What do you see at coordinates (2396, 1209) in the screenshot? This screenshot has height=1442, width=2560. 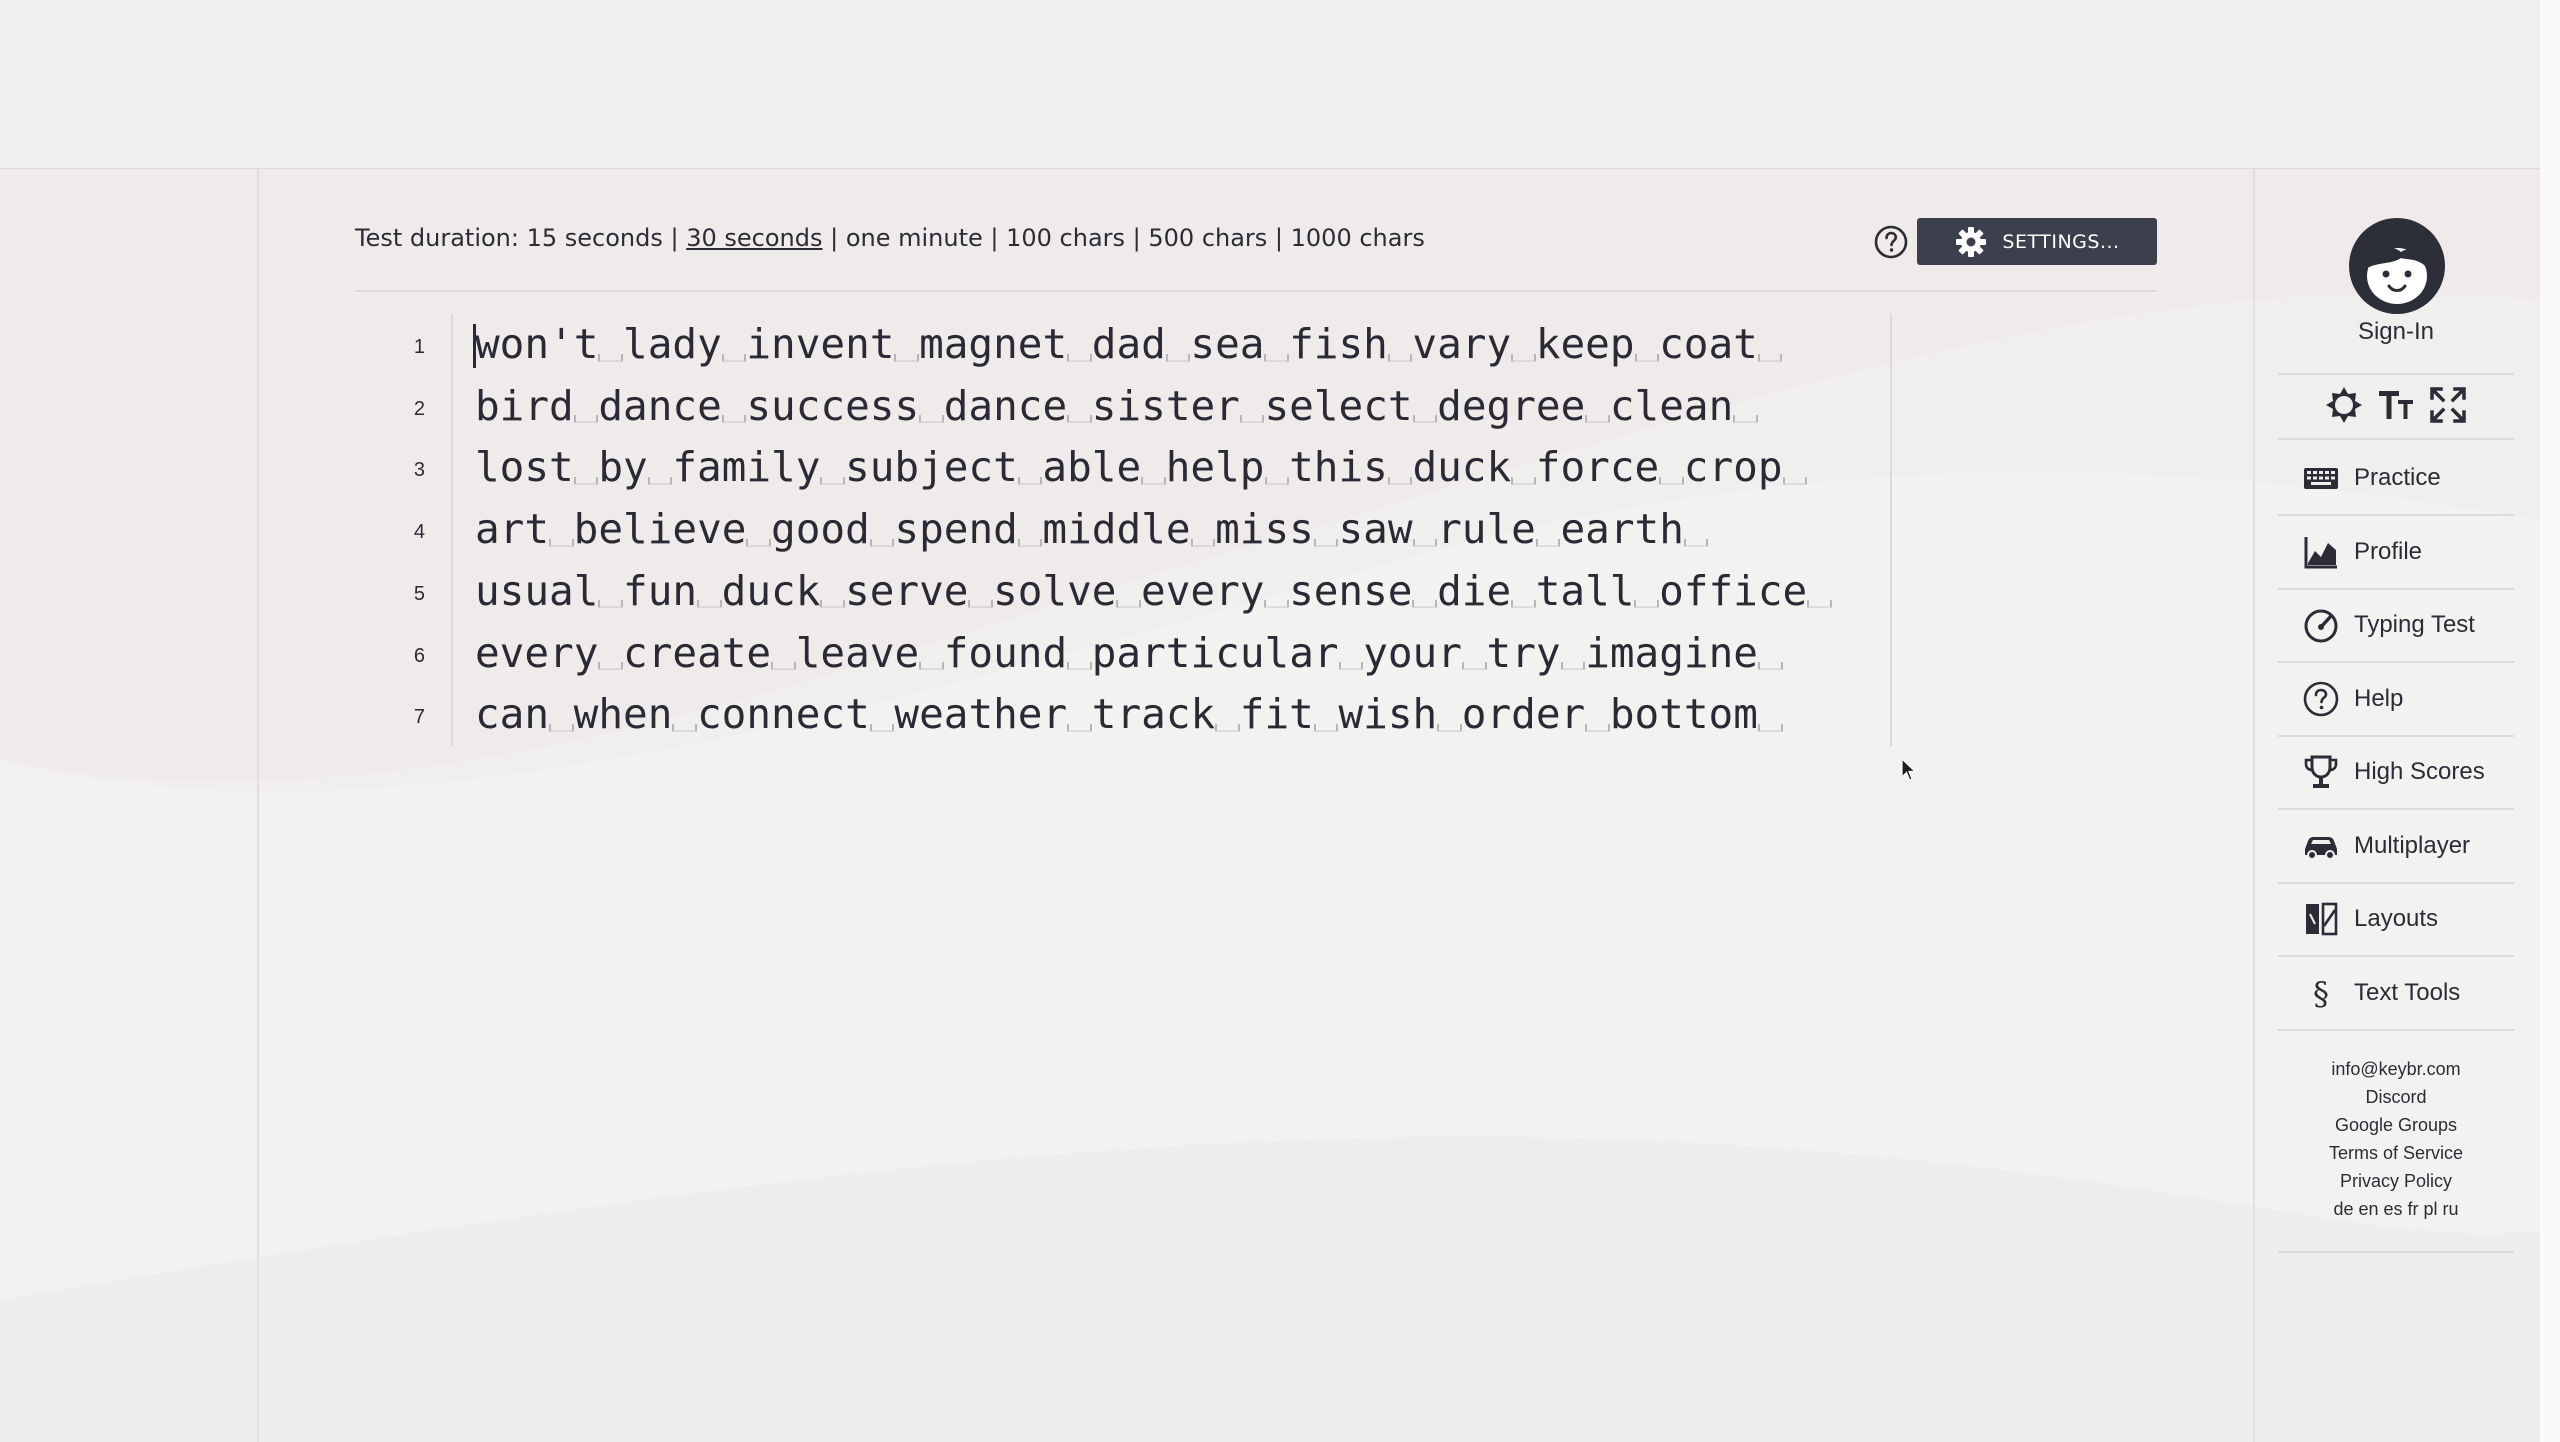 I see `footer-link: de en es fr pl ru` at bounding box center [2396, 1209].